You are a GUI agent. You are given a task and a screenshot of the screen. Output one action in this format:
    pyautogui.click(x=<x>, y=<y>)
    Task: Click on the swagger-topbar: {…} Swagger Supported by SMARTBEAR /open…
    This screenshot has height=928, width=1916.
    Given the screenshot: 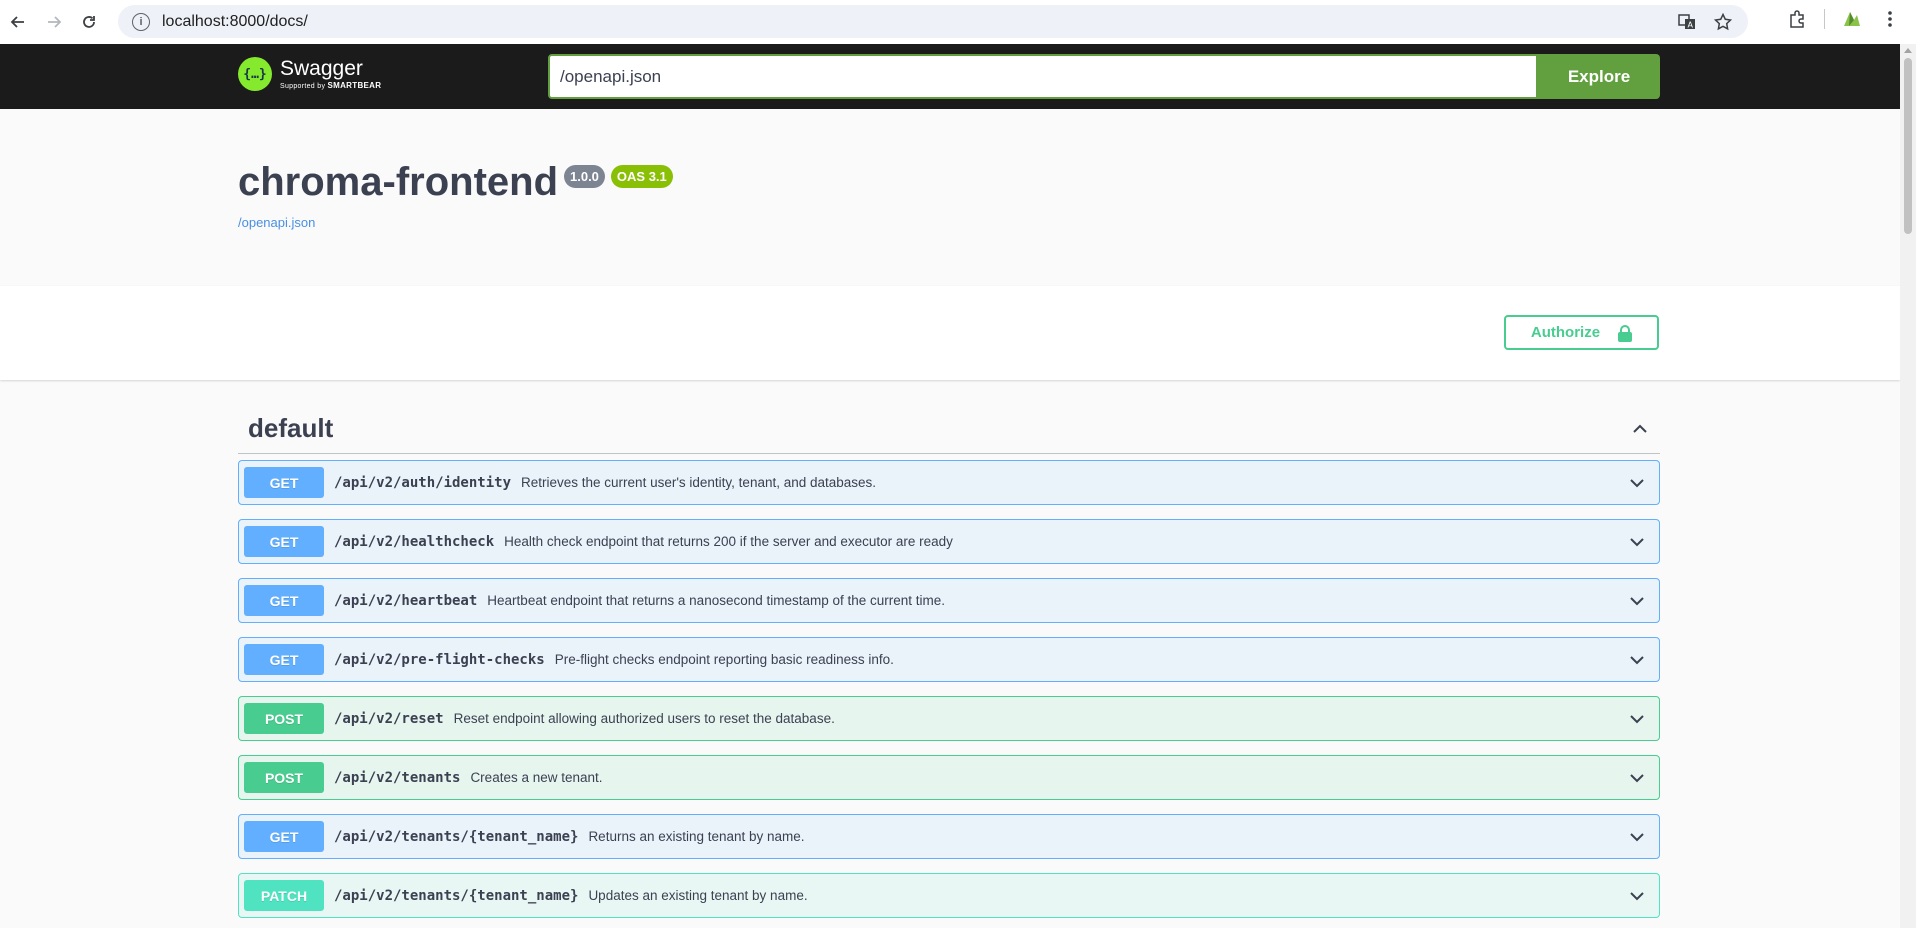 What is the action you would take?
    pyautogui.click(x=950, y=76)
    